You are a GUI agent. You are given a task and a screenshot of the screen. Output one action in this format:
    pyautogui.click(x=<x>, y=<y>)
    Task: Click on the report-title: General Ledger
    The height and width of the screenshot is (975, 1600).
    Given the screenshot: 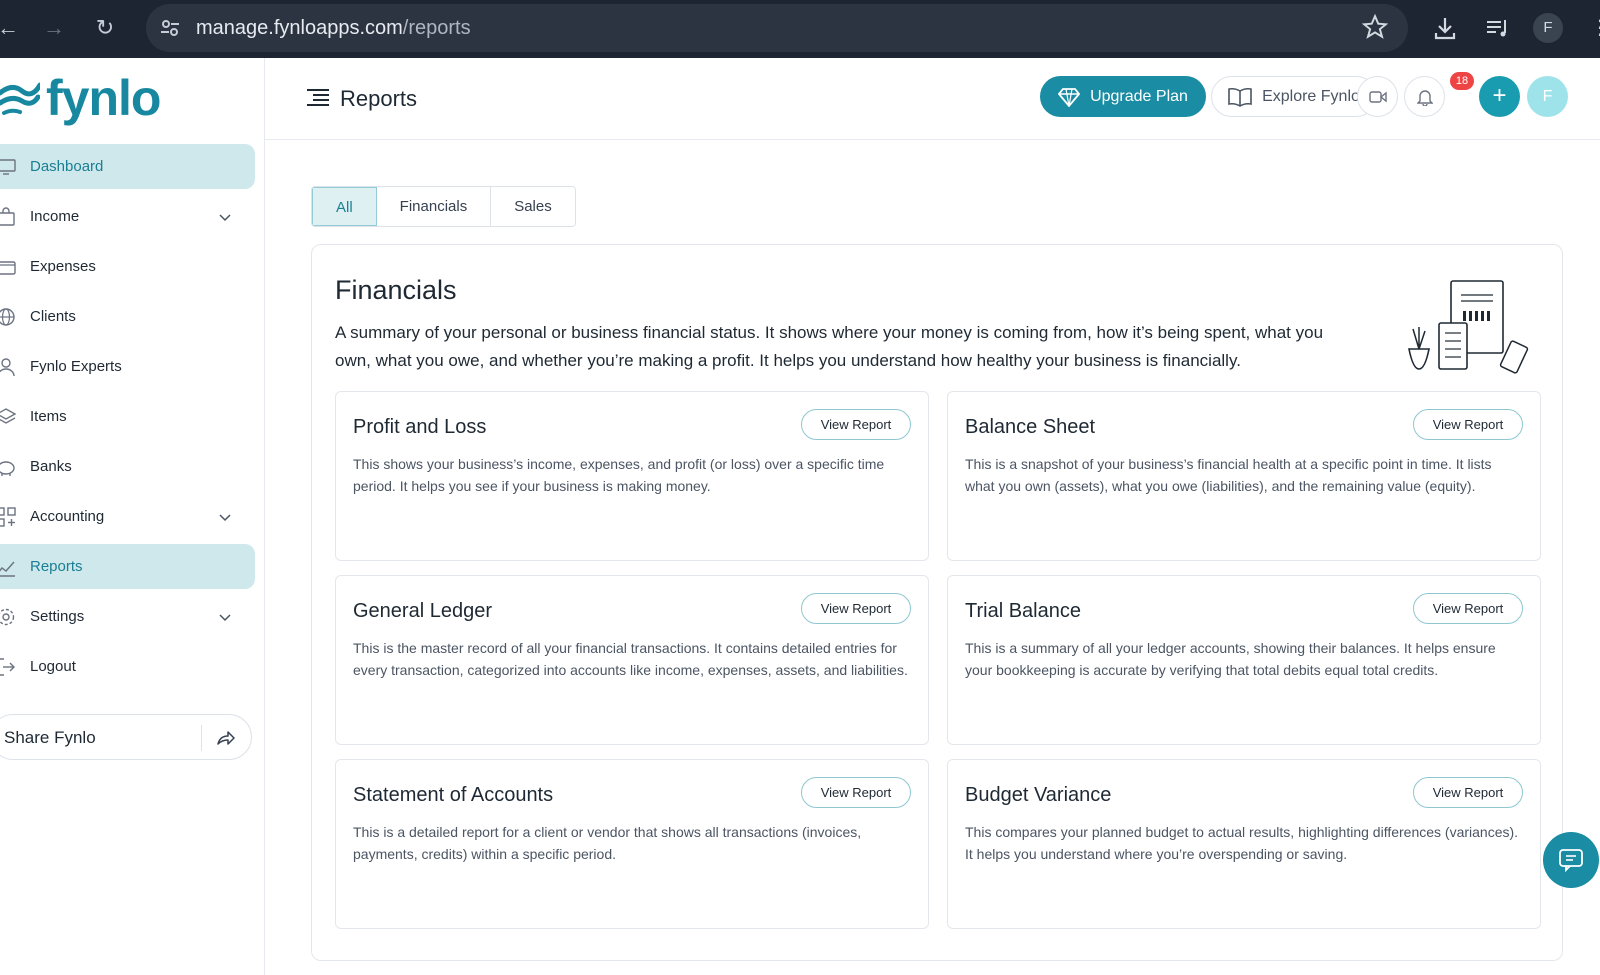 What is the action you would take?
    pyautogui.click(x=422, y=611)
    